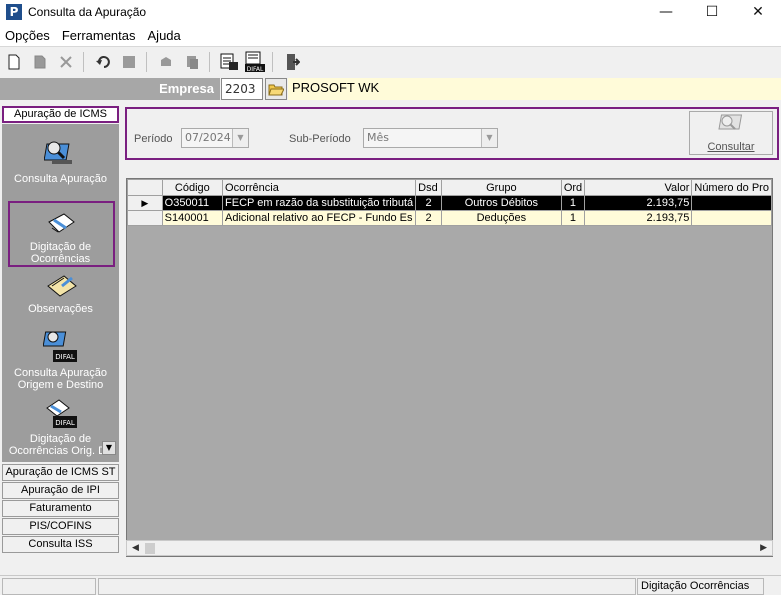  I want to click on column-header-numero: Número do Pro, so click(731, 187).